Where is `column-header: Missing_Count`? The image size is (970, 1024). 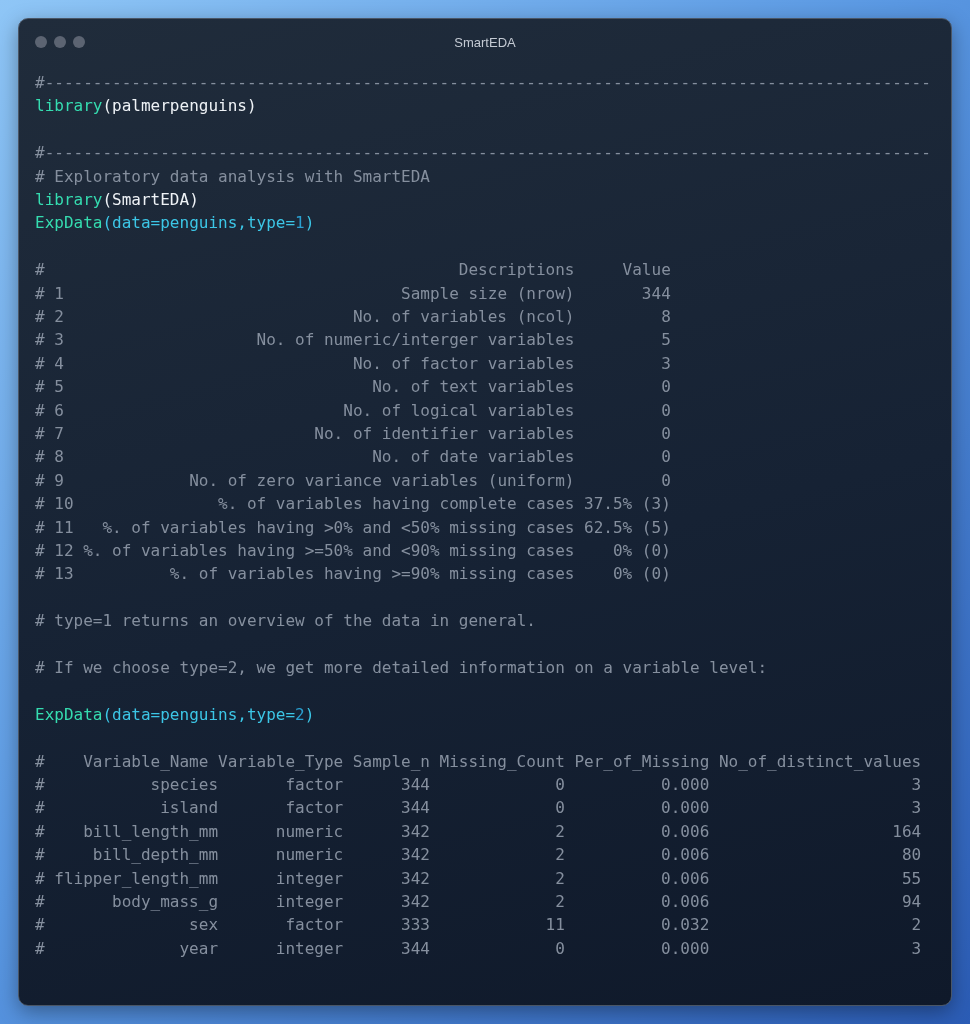 column-header: Missing_Count is located at coordinates (501, 761).